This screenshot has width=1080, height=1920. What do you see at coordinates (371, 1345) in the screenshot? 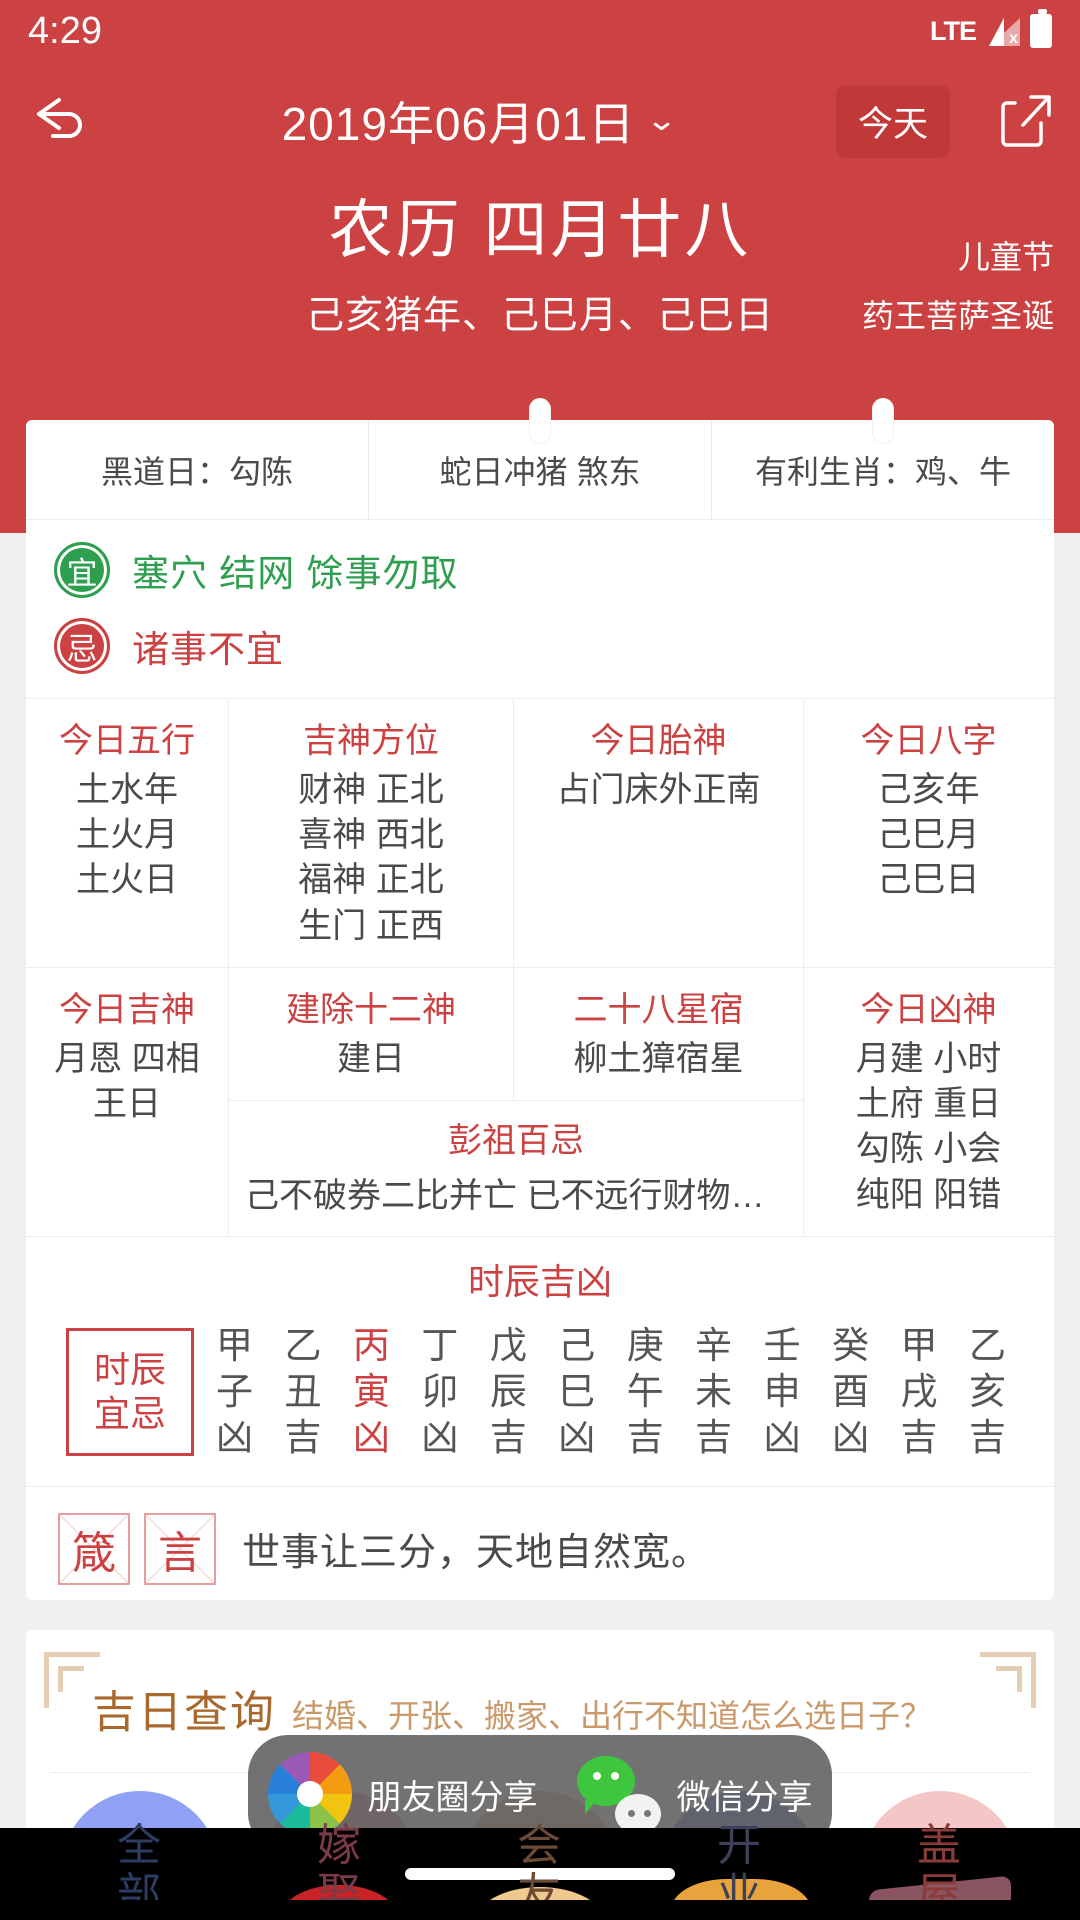
I see `shichen-stem: 丙` at bounding box center [371, 1345].